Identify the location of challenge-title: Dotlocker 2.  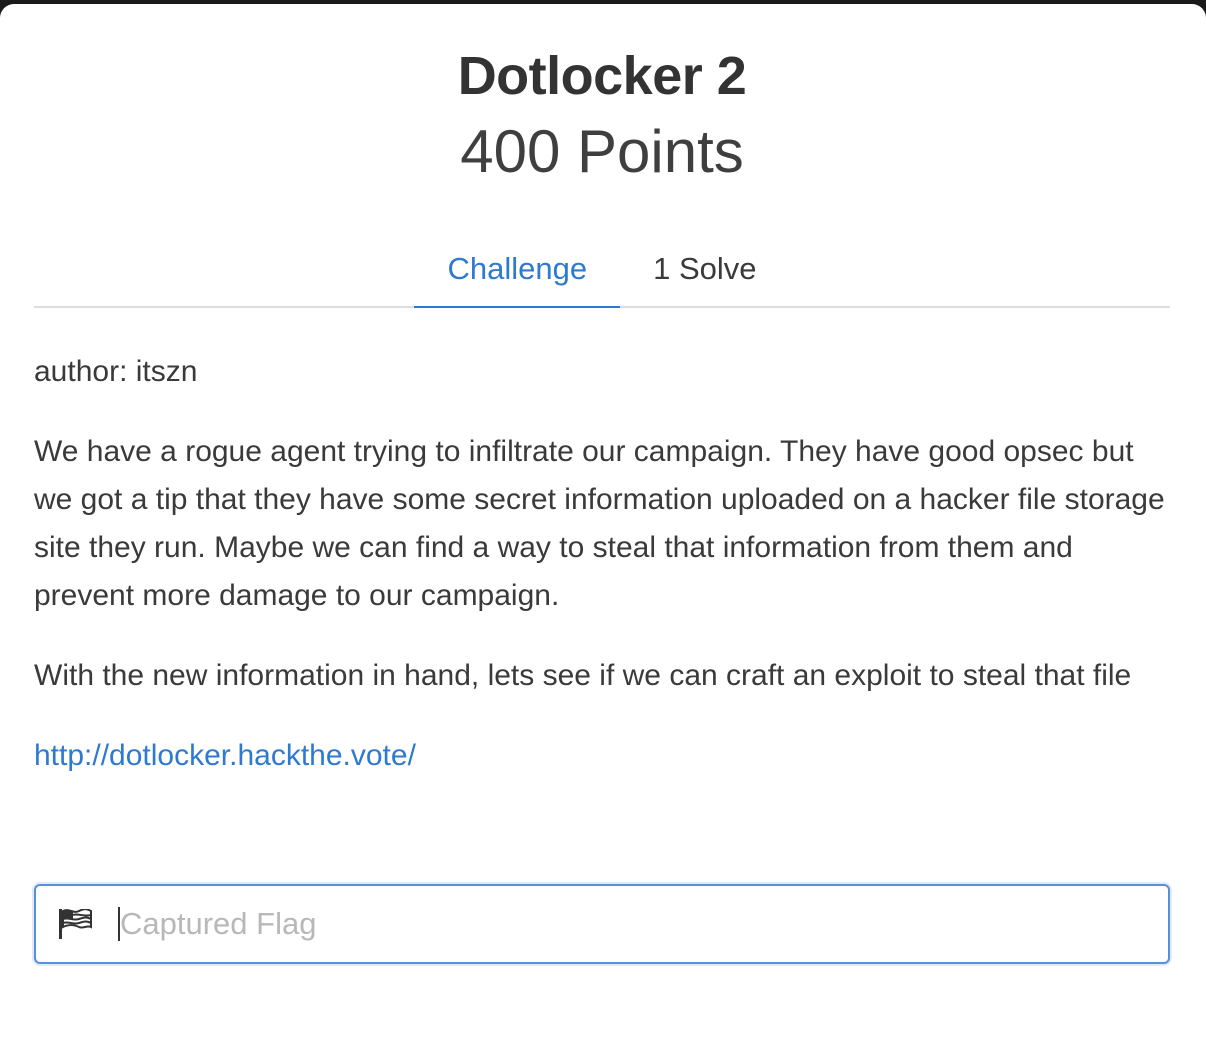
(602, 76).